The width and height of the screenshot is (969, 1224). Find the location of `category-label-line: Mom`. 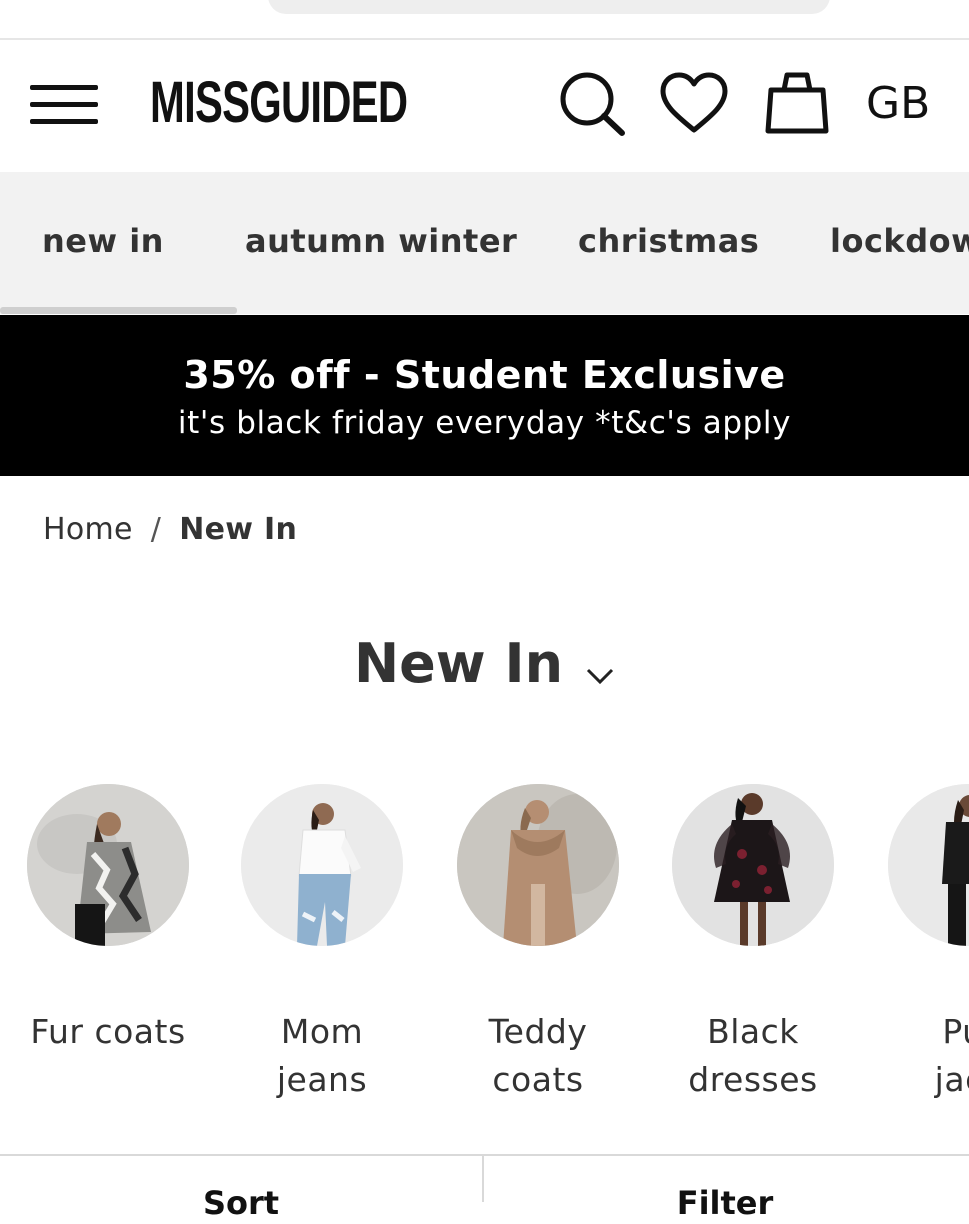

category-label-line: Mom is located at coordinates (322, 1031).